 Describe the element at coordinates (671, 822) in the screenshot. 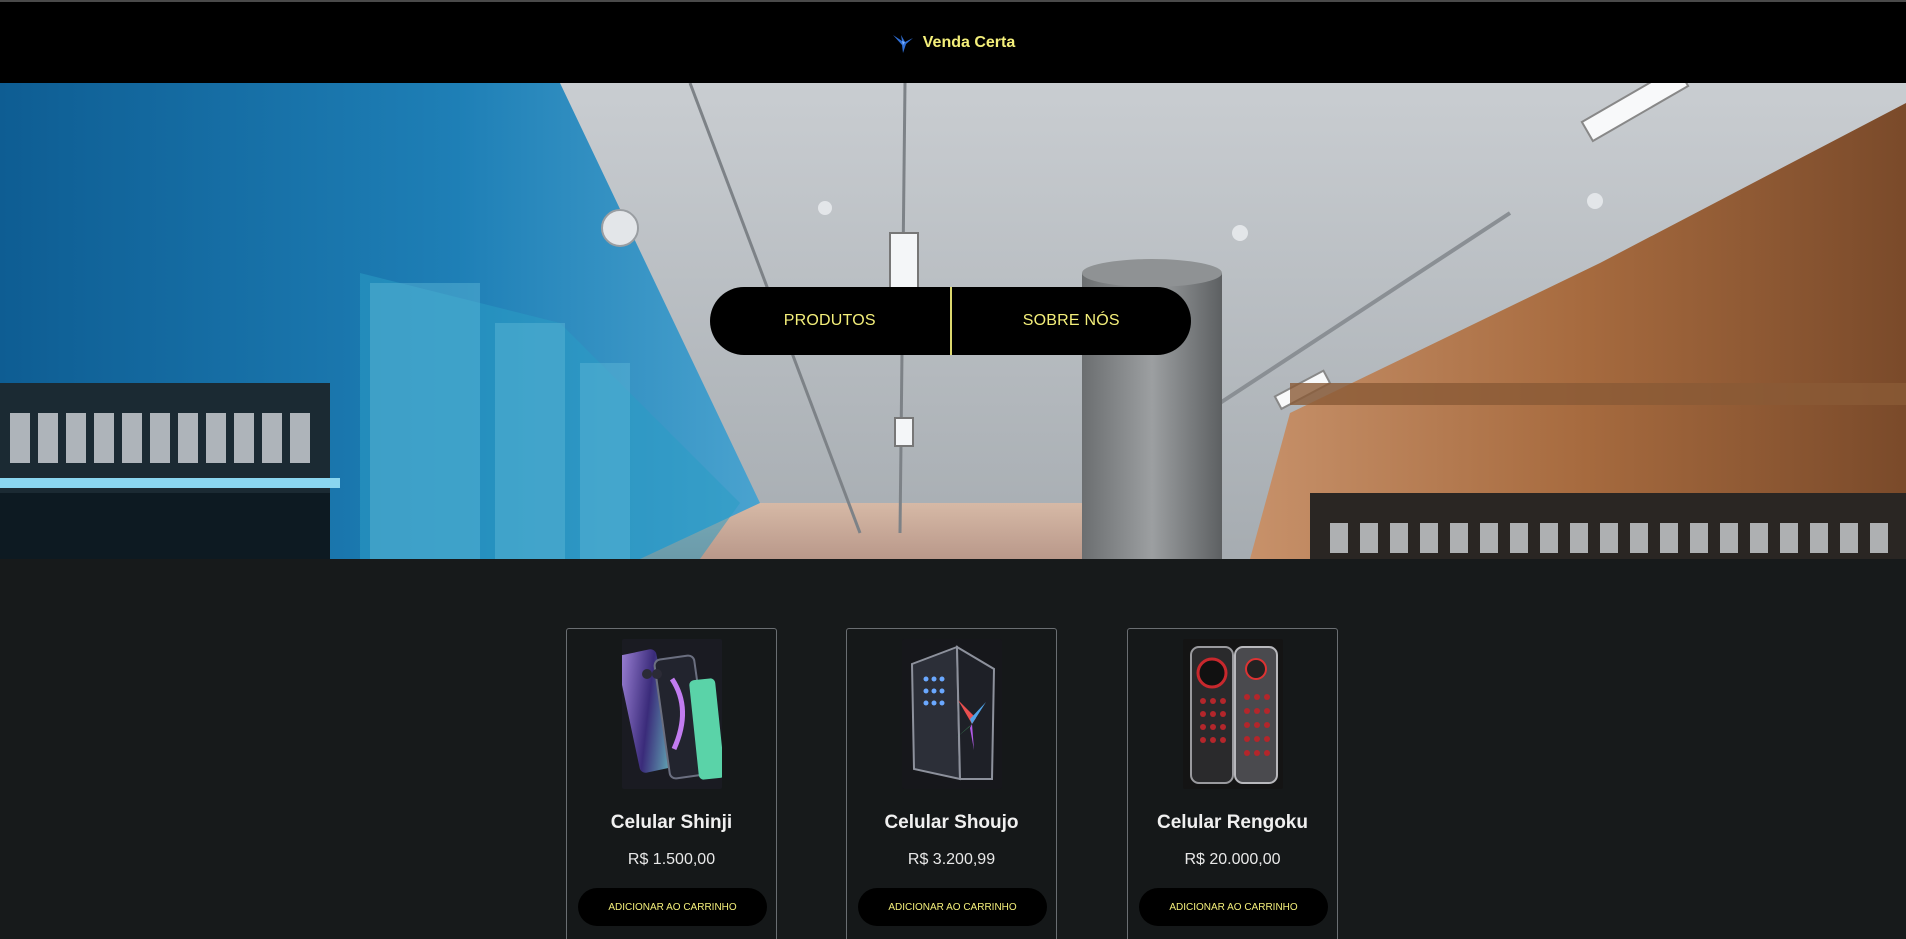

I see `product-title: Celular Shinji` at that location.